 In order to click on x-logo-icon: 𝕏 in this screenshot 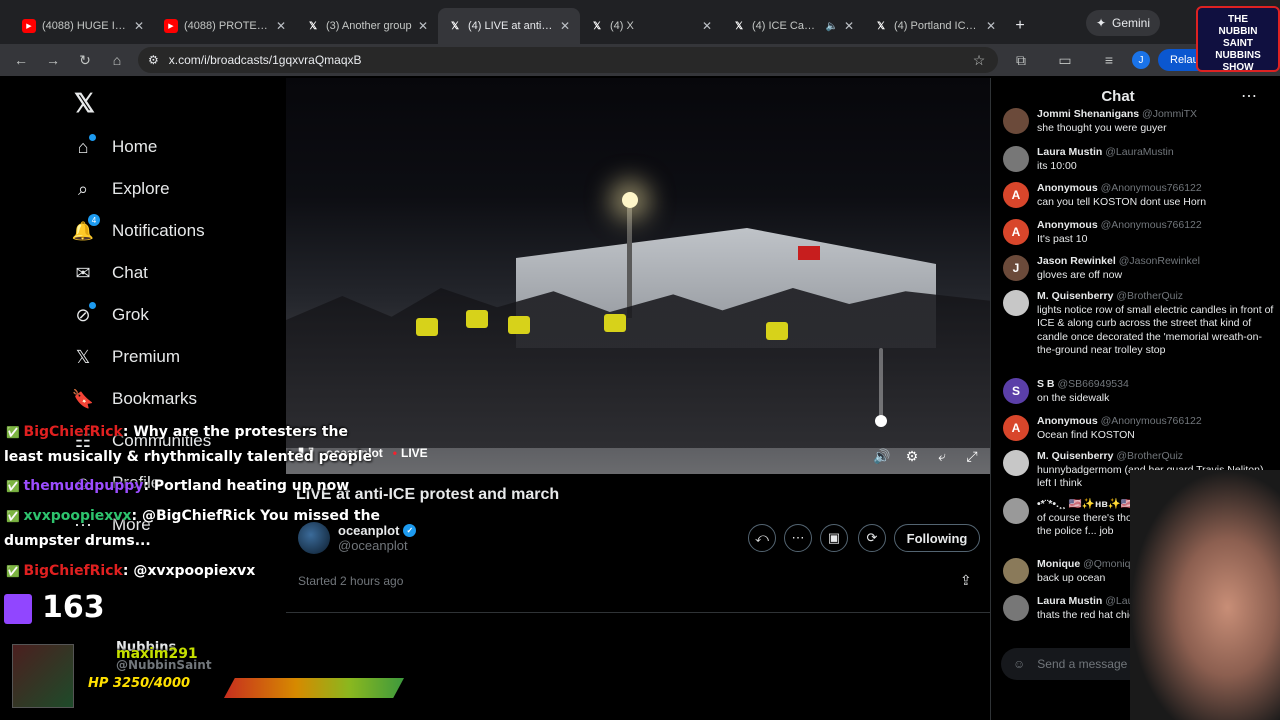, I will do `click(84, 103)`.